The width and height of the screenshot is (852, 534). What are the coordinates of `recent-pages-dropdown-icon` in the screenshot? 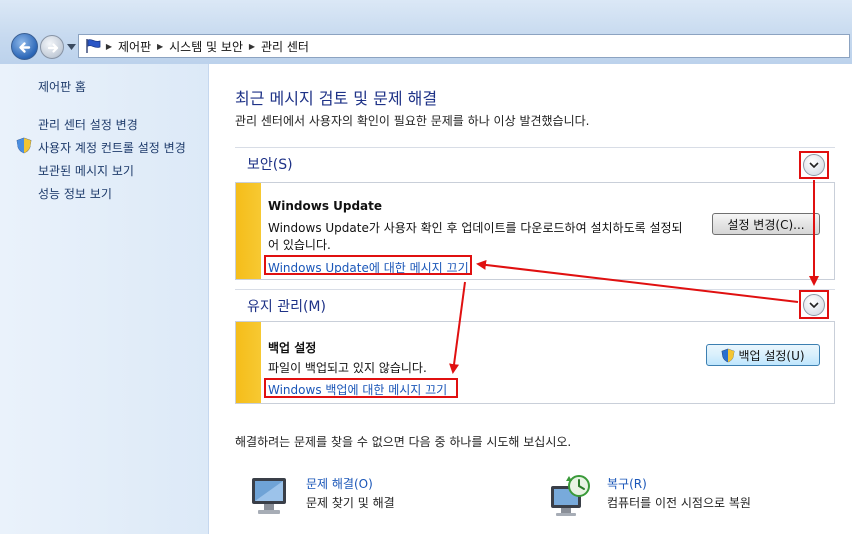 It's located at (71, 47).